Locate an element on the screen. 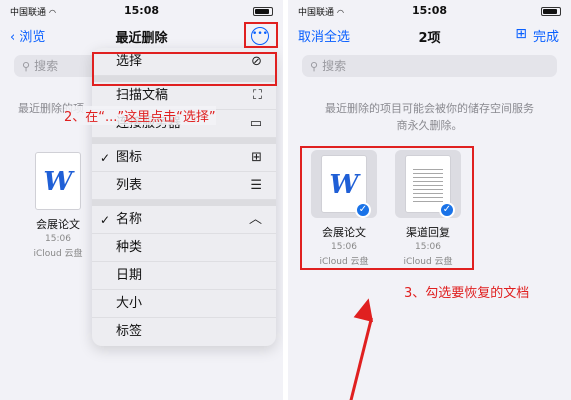 This screenshot has width=571, height=400. file-item: W 会展论文 15:06 iCloud 云盘 is located at coordinates (58, 205).